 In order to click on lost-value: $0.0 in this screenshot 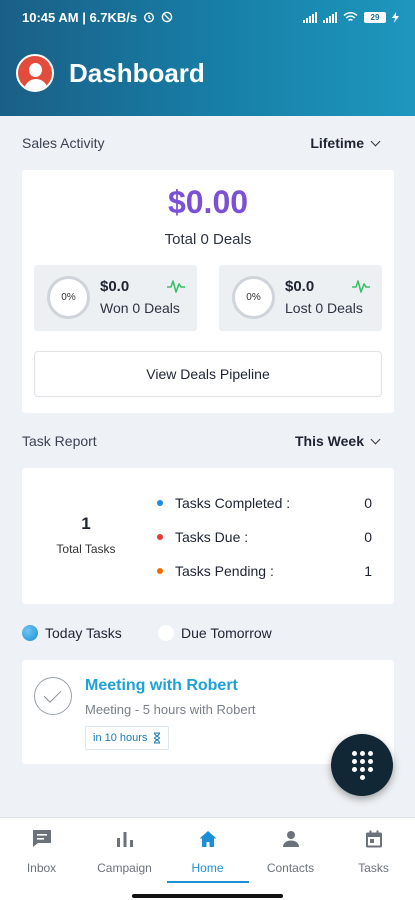, I will do `click(300, 286)`.